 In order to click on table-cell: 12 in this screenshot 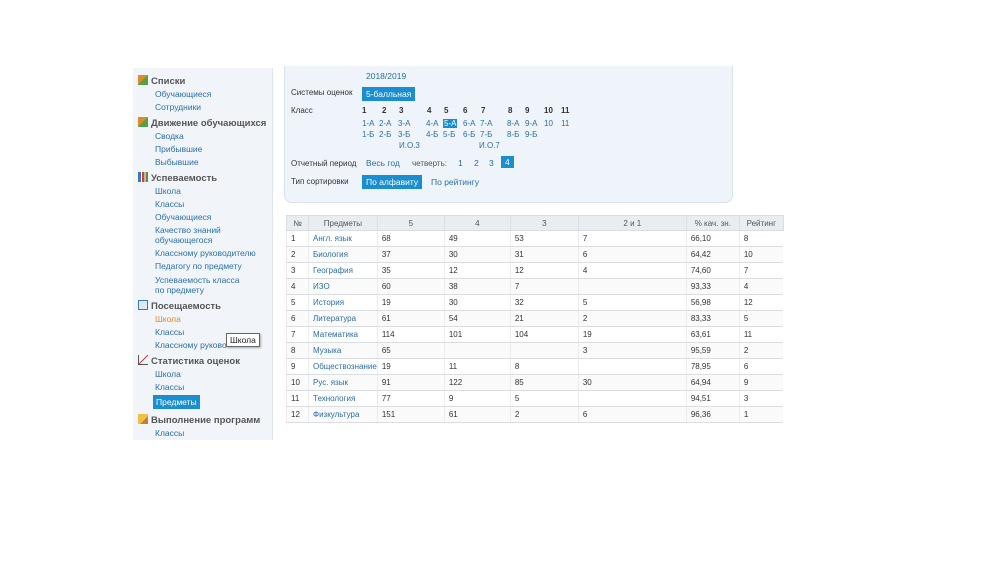, I will do `click(761, 302)`.